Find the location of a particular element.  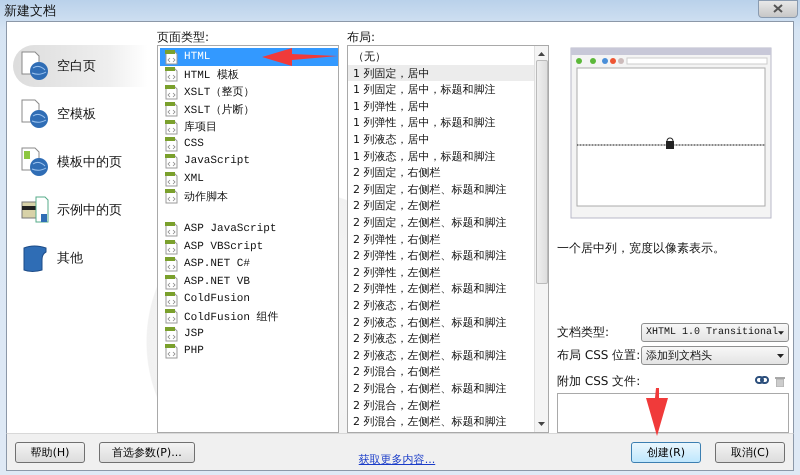

layout-item: 2 列混合，左侧栏 is located at coordinates (441, 405).